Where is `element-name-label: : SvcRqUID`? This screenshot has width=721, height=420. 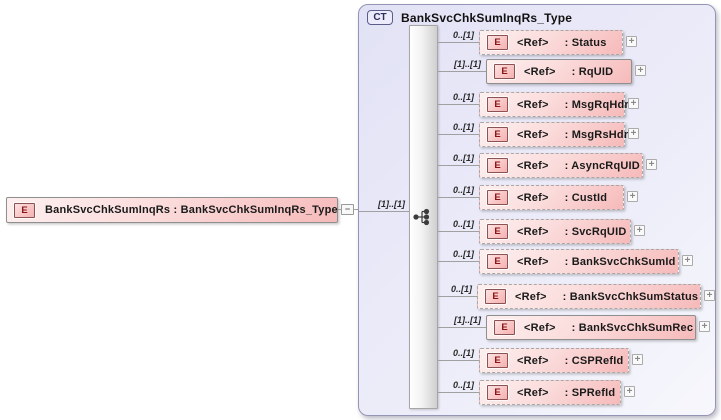
element-name-label: : SvcRqUID is located at coordinates (595, 231).